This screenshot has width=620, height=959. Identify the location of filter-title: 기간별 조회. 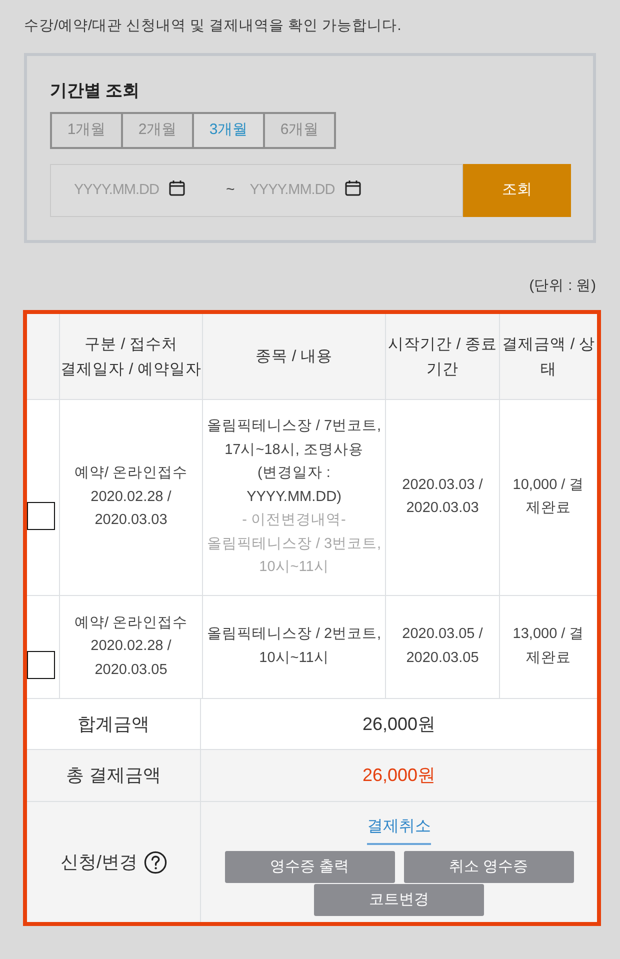
(95, 91).